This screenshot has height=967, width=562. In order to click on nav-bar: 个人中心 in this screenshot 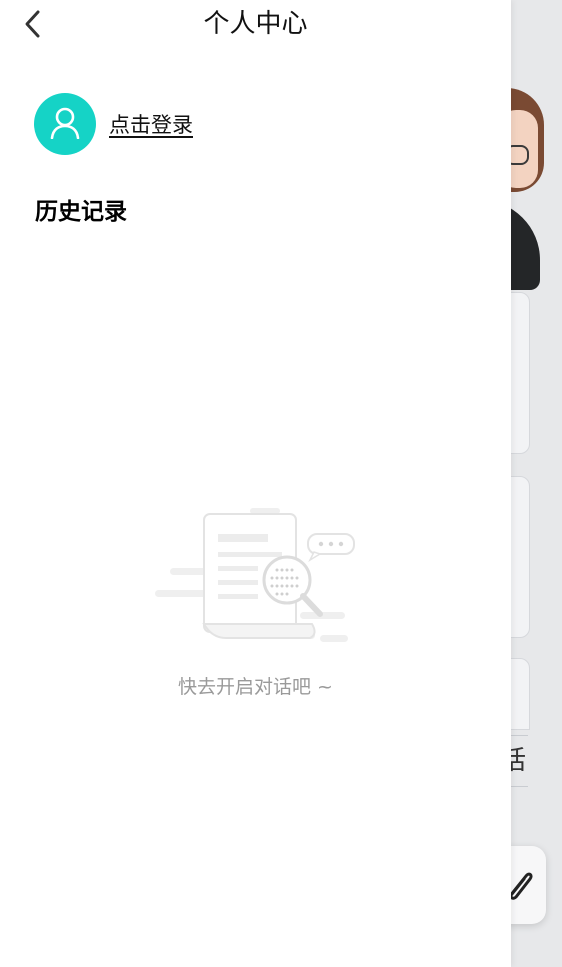, I will do `click(255, 28)`.